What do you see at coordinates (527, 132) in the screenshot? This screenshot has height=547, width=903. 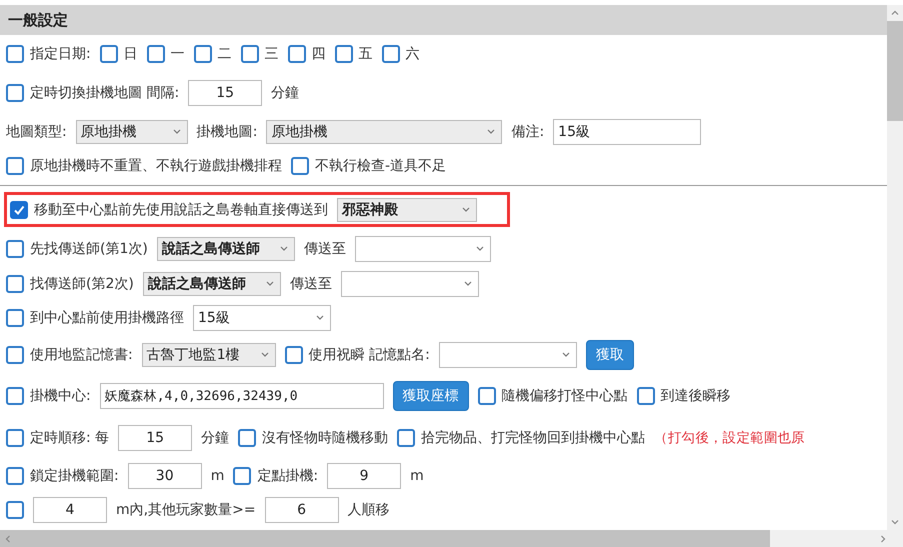 I see `field-label: 備注:` at bounding box center [527, 132].